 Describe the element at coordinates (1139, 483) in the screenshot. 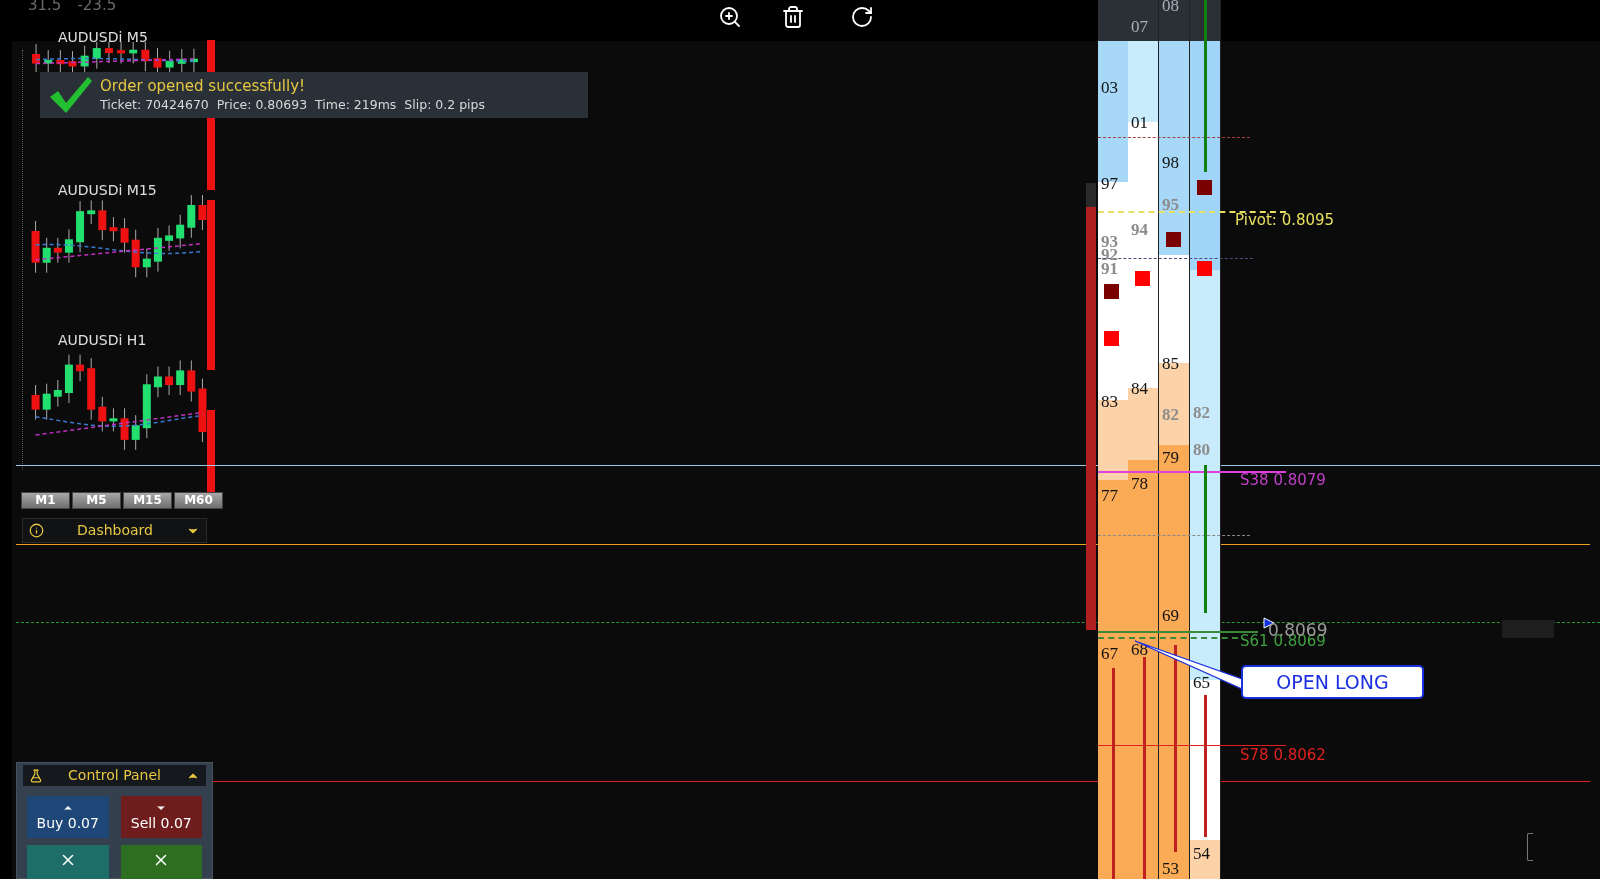

I see `price-level-label: 78` at that location.